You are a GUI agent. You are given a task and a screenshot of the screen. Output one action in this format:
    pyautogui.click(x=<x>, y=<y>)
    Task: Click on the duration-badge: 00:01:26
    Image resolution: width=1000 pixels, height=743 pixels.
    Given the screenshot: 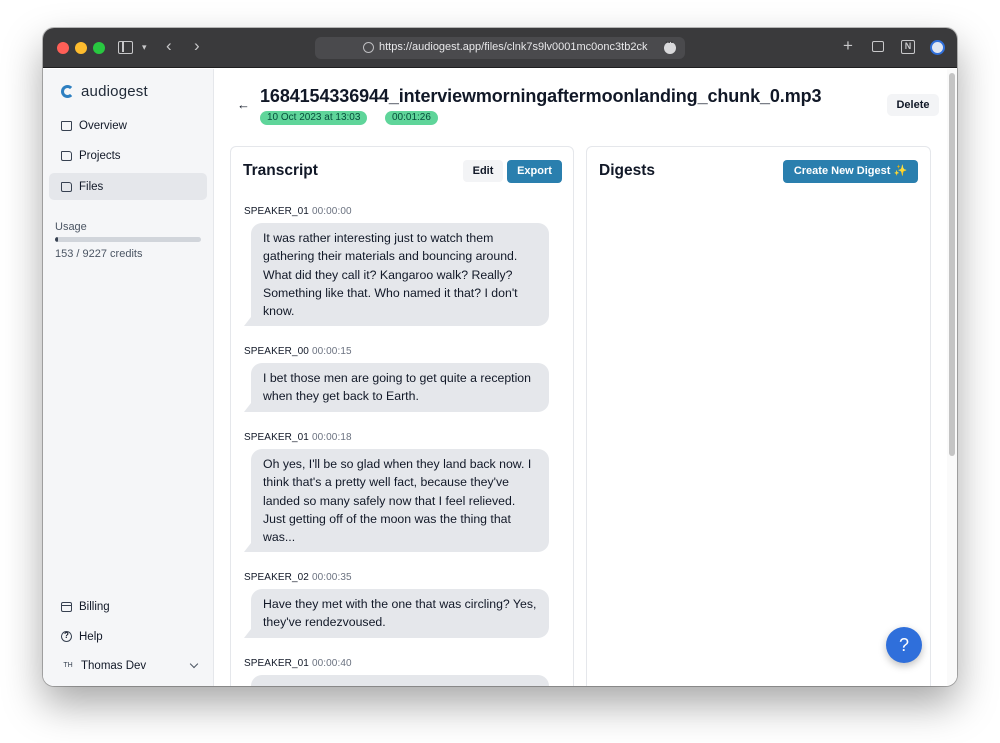 What is the action you would take?
    pyautogui.click(x=411, y=118)
    